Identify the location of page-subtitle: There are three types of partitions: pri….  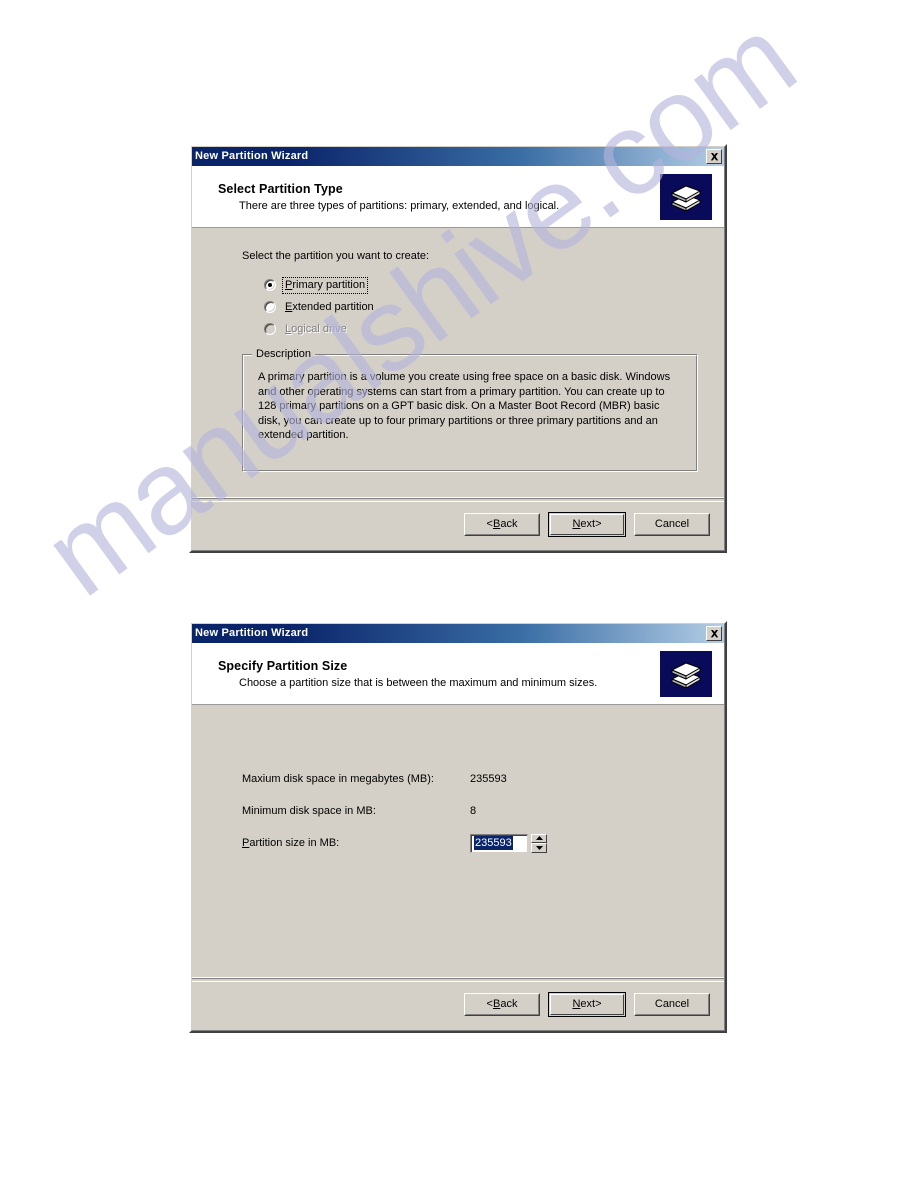
(399, 205).